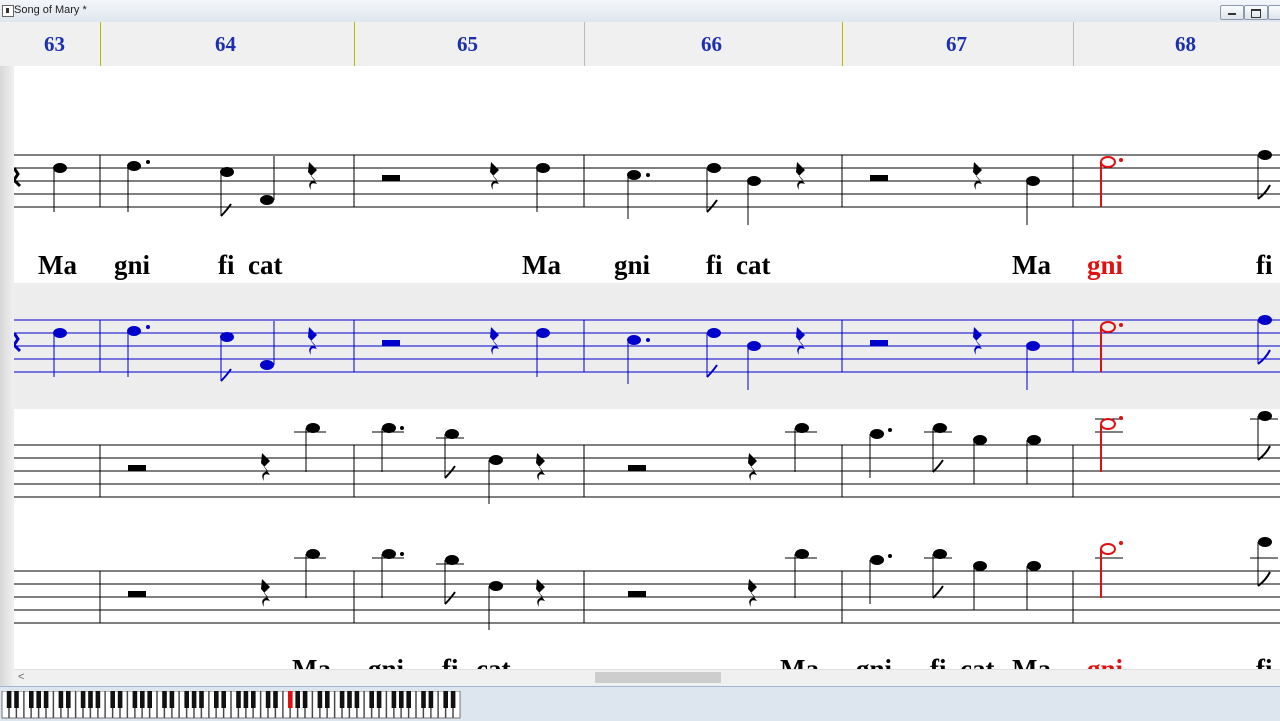 The image size is (1280, 721). What do you see at coordinates (643, 348) in the screenshot?
I see `staff-2-notes` at bounding box center [643, 348].